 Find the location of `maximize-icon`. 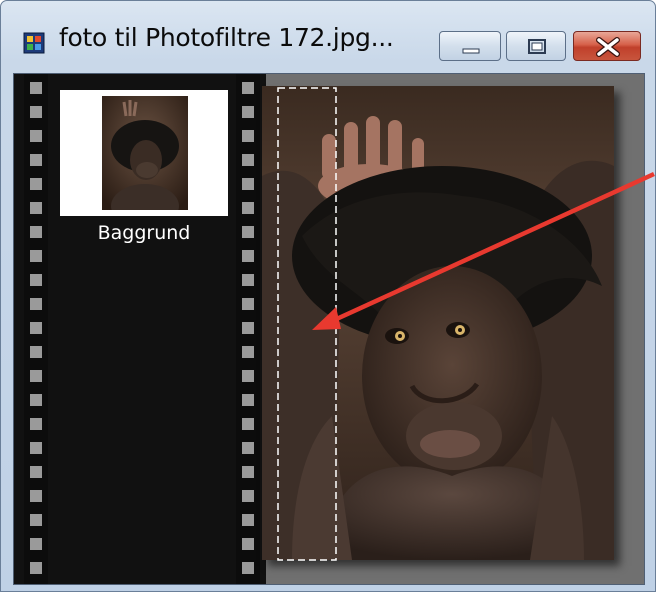

maximize-icon is located at coordinates (537, 46).